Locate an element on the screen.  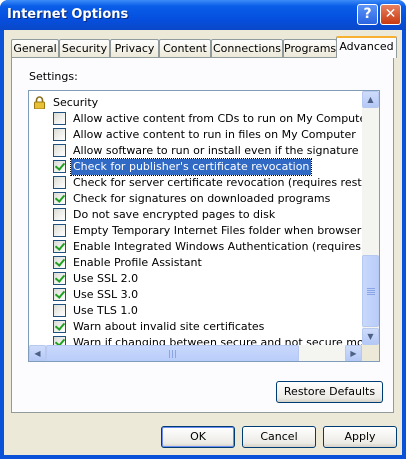
settings-label: Settings: is located at coordinates (53, 76).